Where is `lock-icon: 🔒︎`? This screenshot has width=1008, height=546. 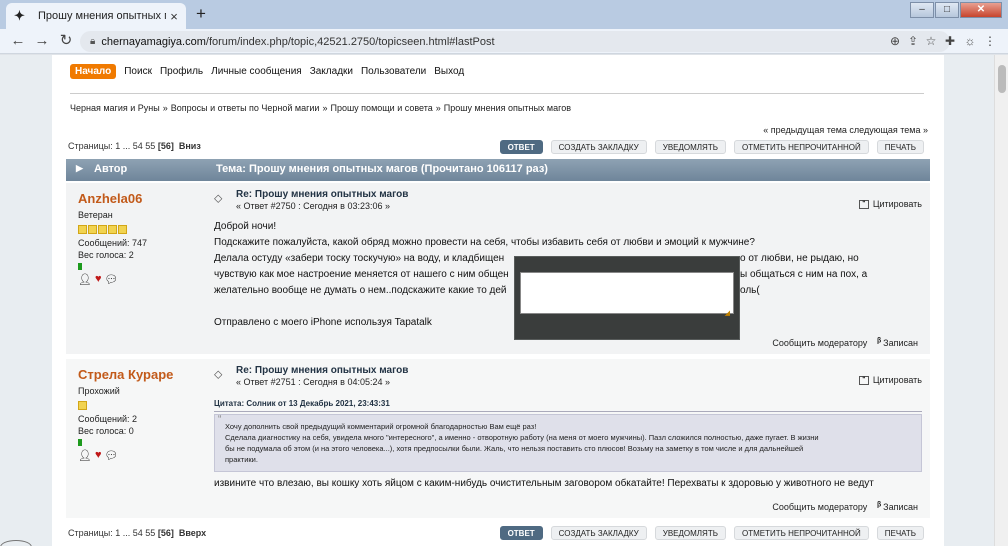 lock-icon: 🔒︎ is located at coordinates (93, 41).